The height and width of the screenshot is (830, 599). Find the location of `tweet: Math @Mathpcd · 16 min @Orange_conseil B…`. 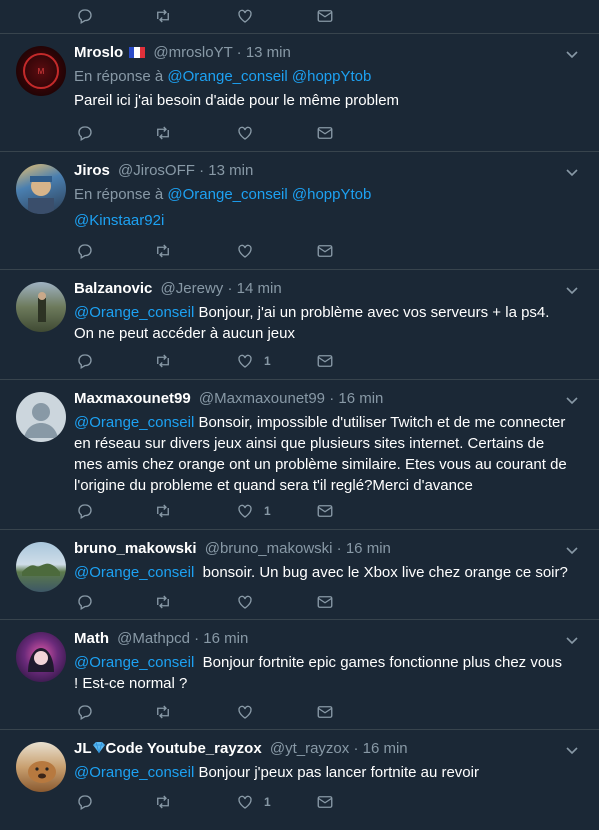

tweet: Math @Mathpcd · 16 min @Orange_conseil B… is located at coordinates (299, 675).